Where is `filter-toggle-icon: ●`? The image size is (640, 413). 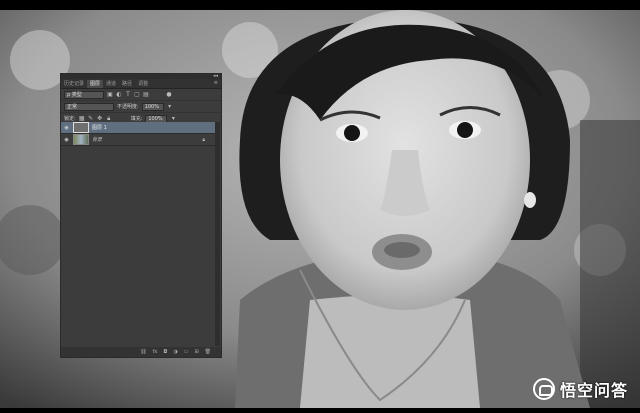 filter-toggle-icon: ● is located at coordinates (169, 94).